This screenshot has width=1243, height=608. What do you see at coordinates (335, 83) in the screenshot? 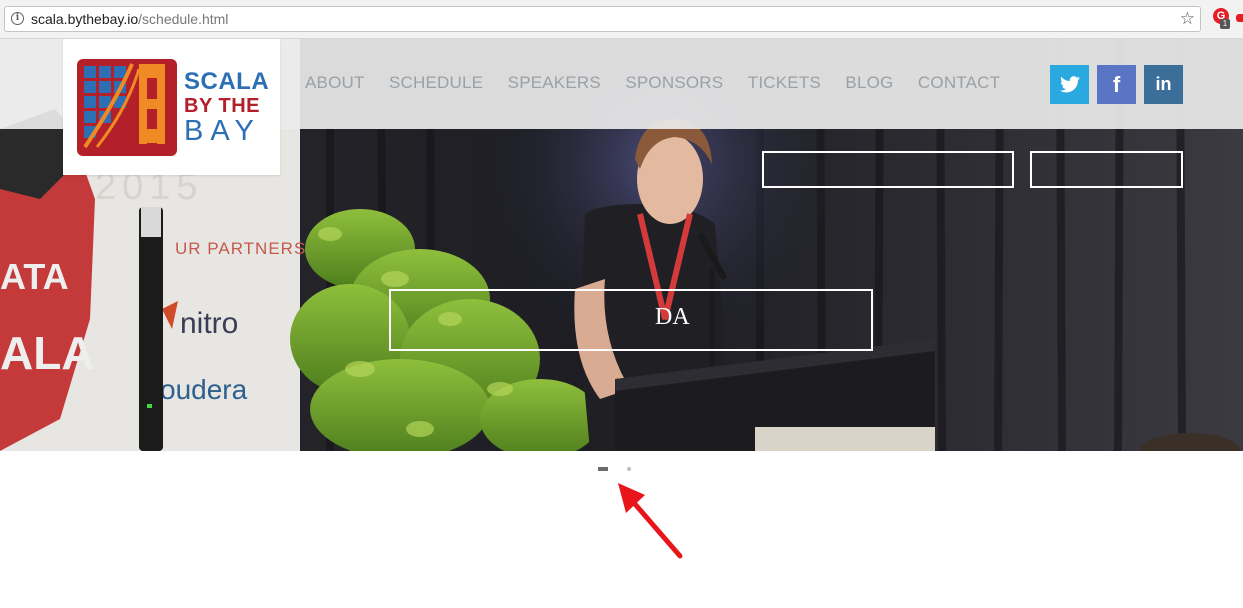
I see `nav-about: ABOUT` at bounding box center [335, 83].